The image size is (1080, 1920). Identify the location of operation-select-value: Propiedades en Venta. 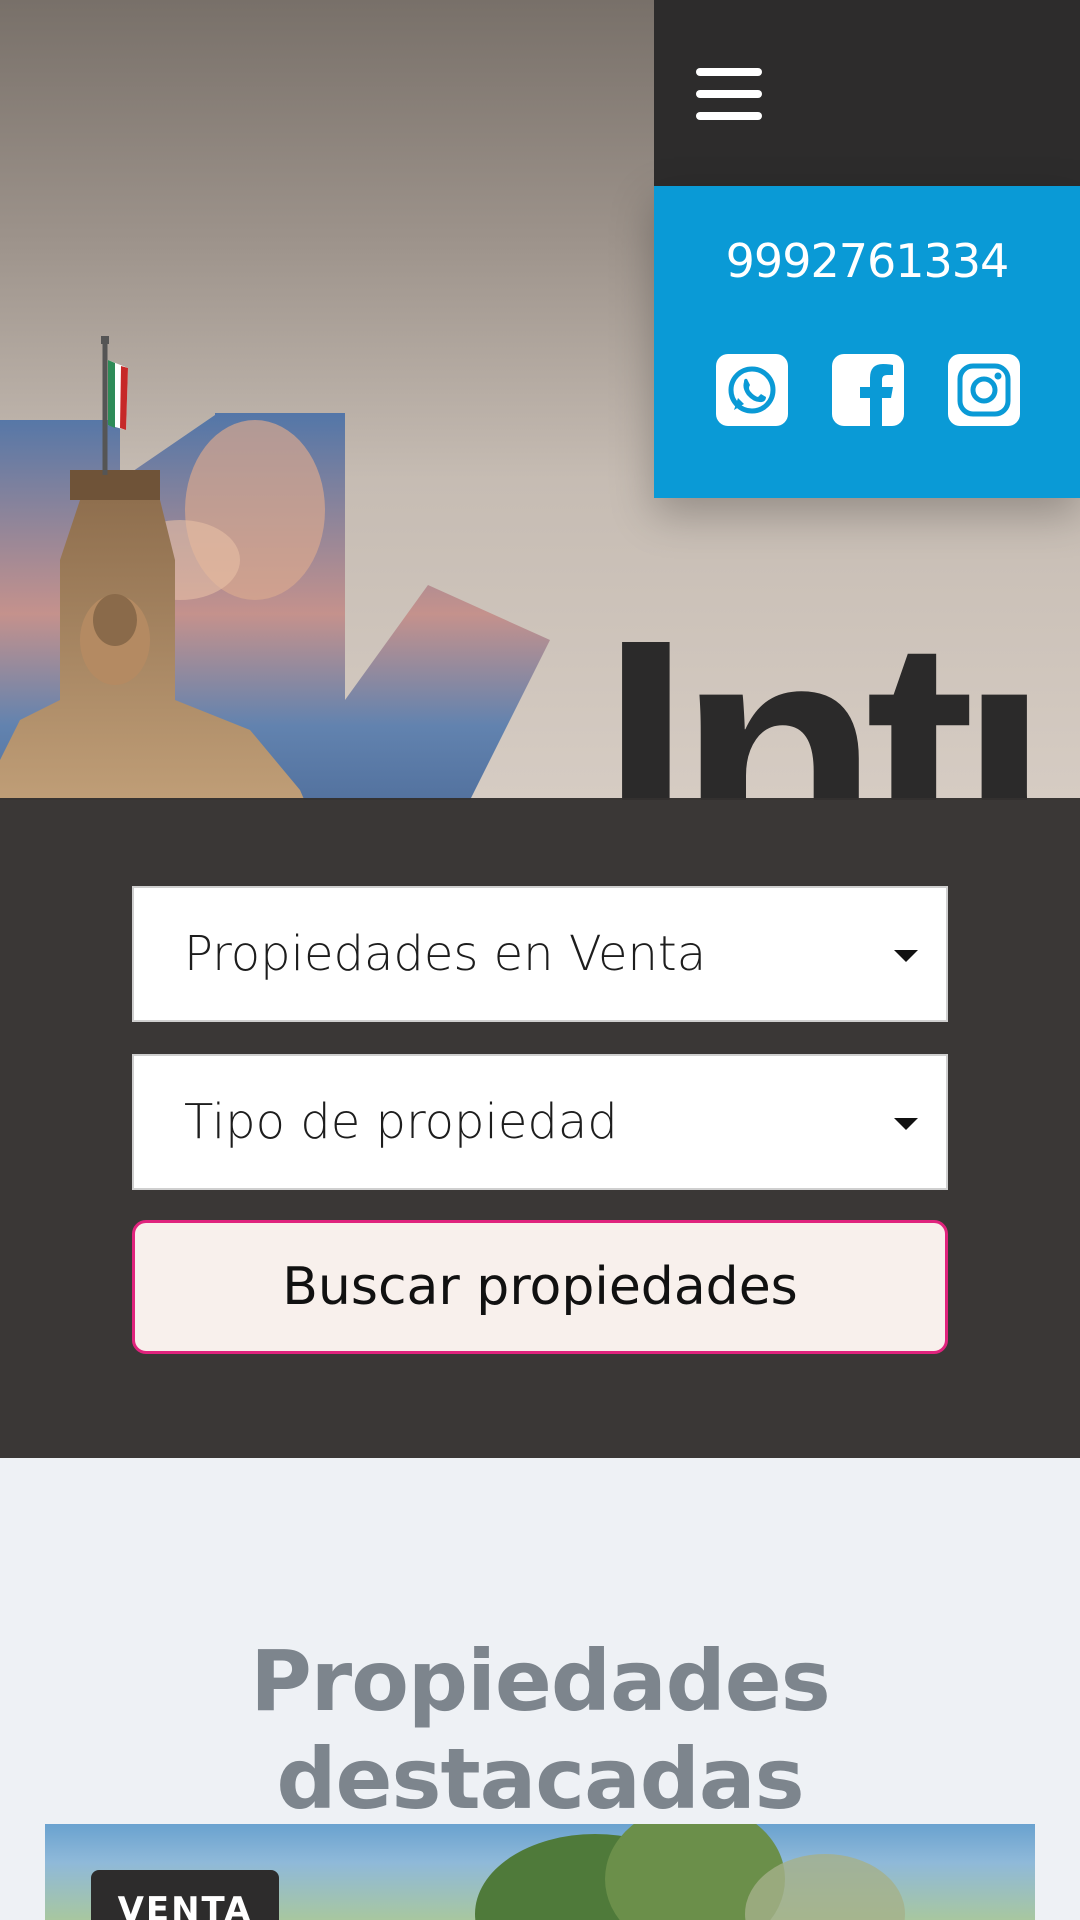
(445, 954).